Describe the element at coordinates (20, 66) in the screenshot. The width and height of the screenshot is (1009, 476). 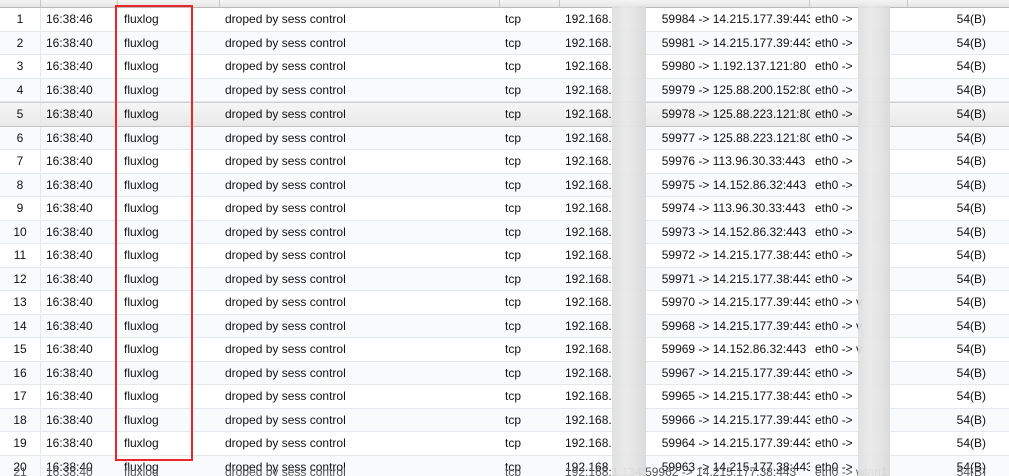
I see `row-index: 3` at that location.